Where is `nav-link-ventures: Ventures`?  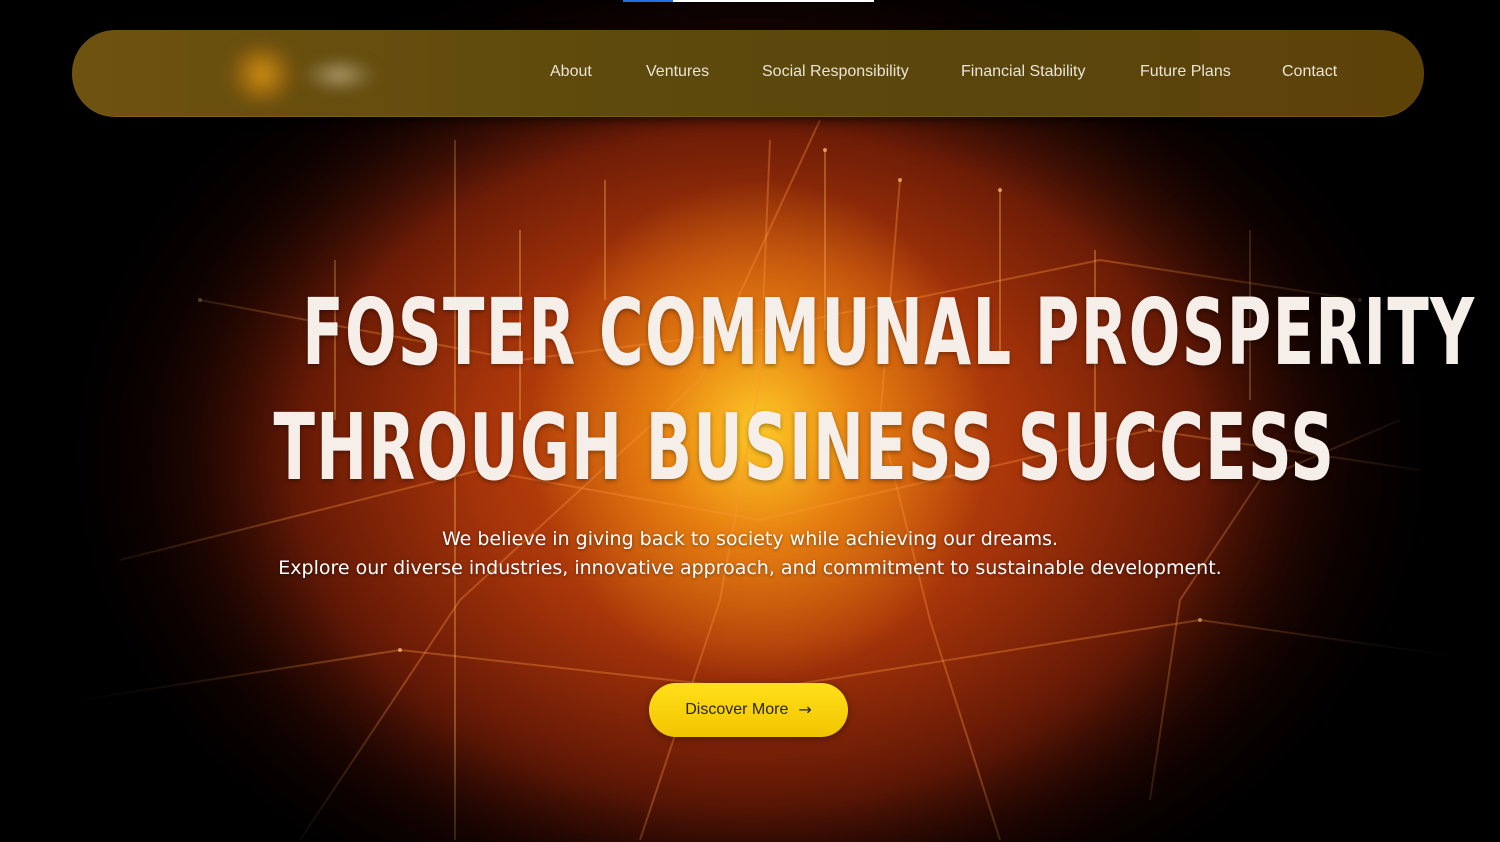 nav-link-ventures: Ventures is located at coordinates (677, 72).